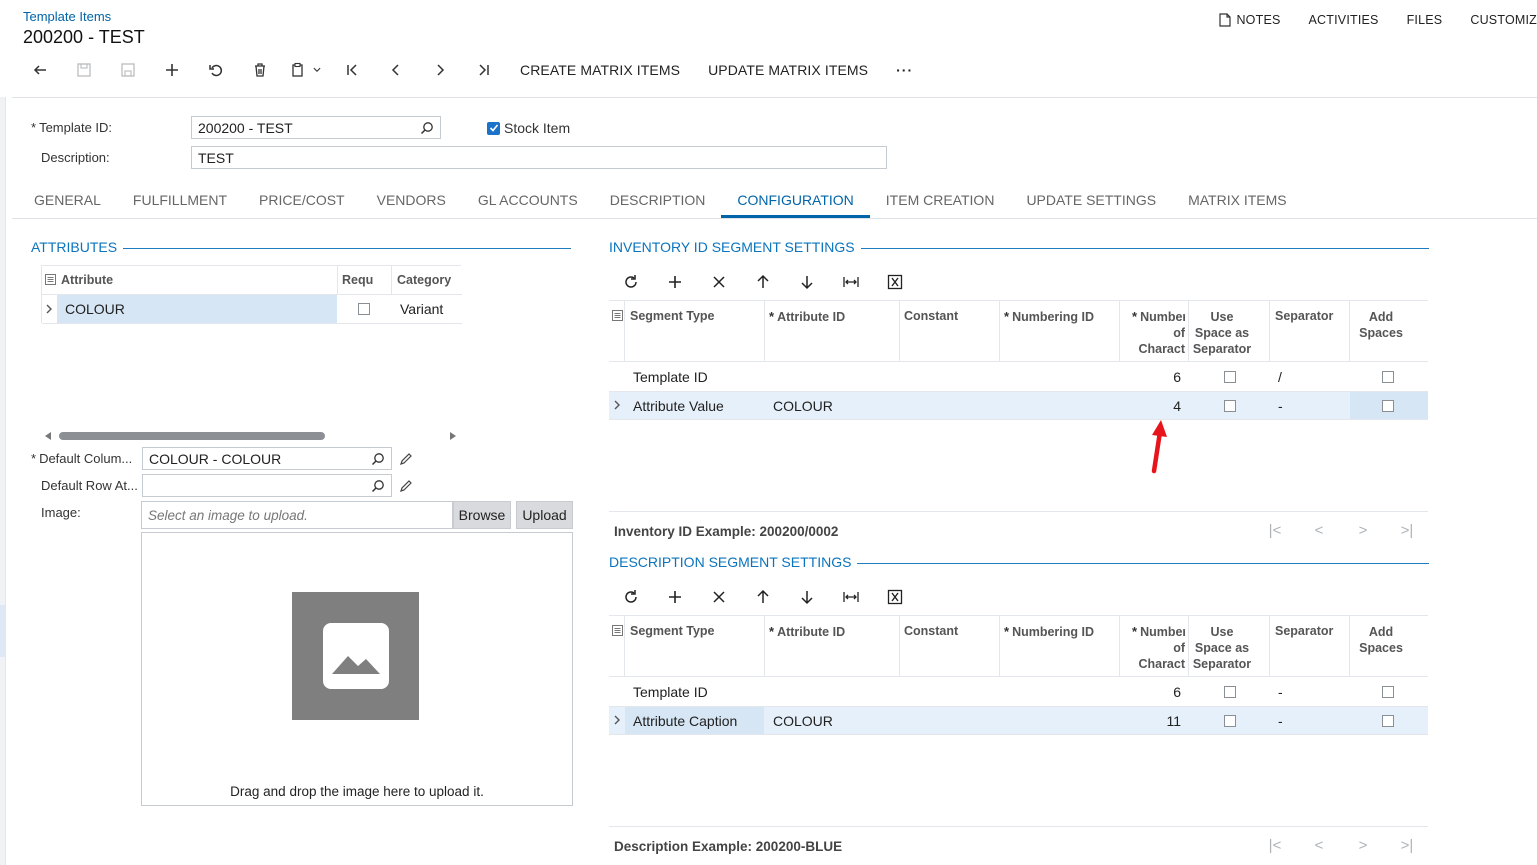  What do you see at coordinates (216, 70) in the screenshot?
I see `undo-button` at bounding box center [216, 70].